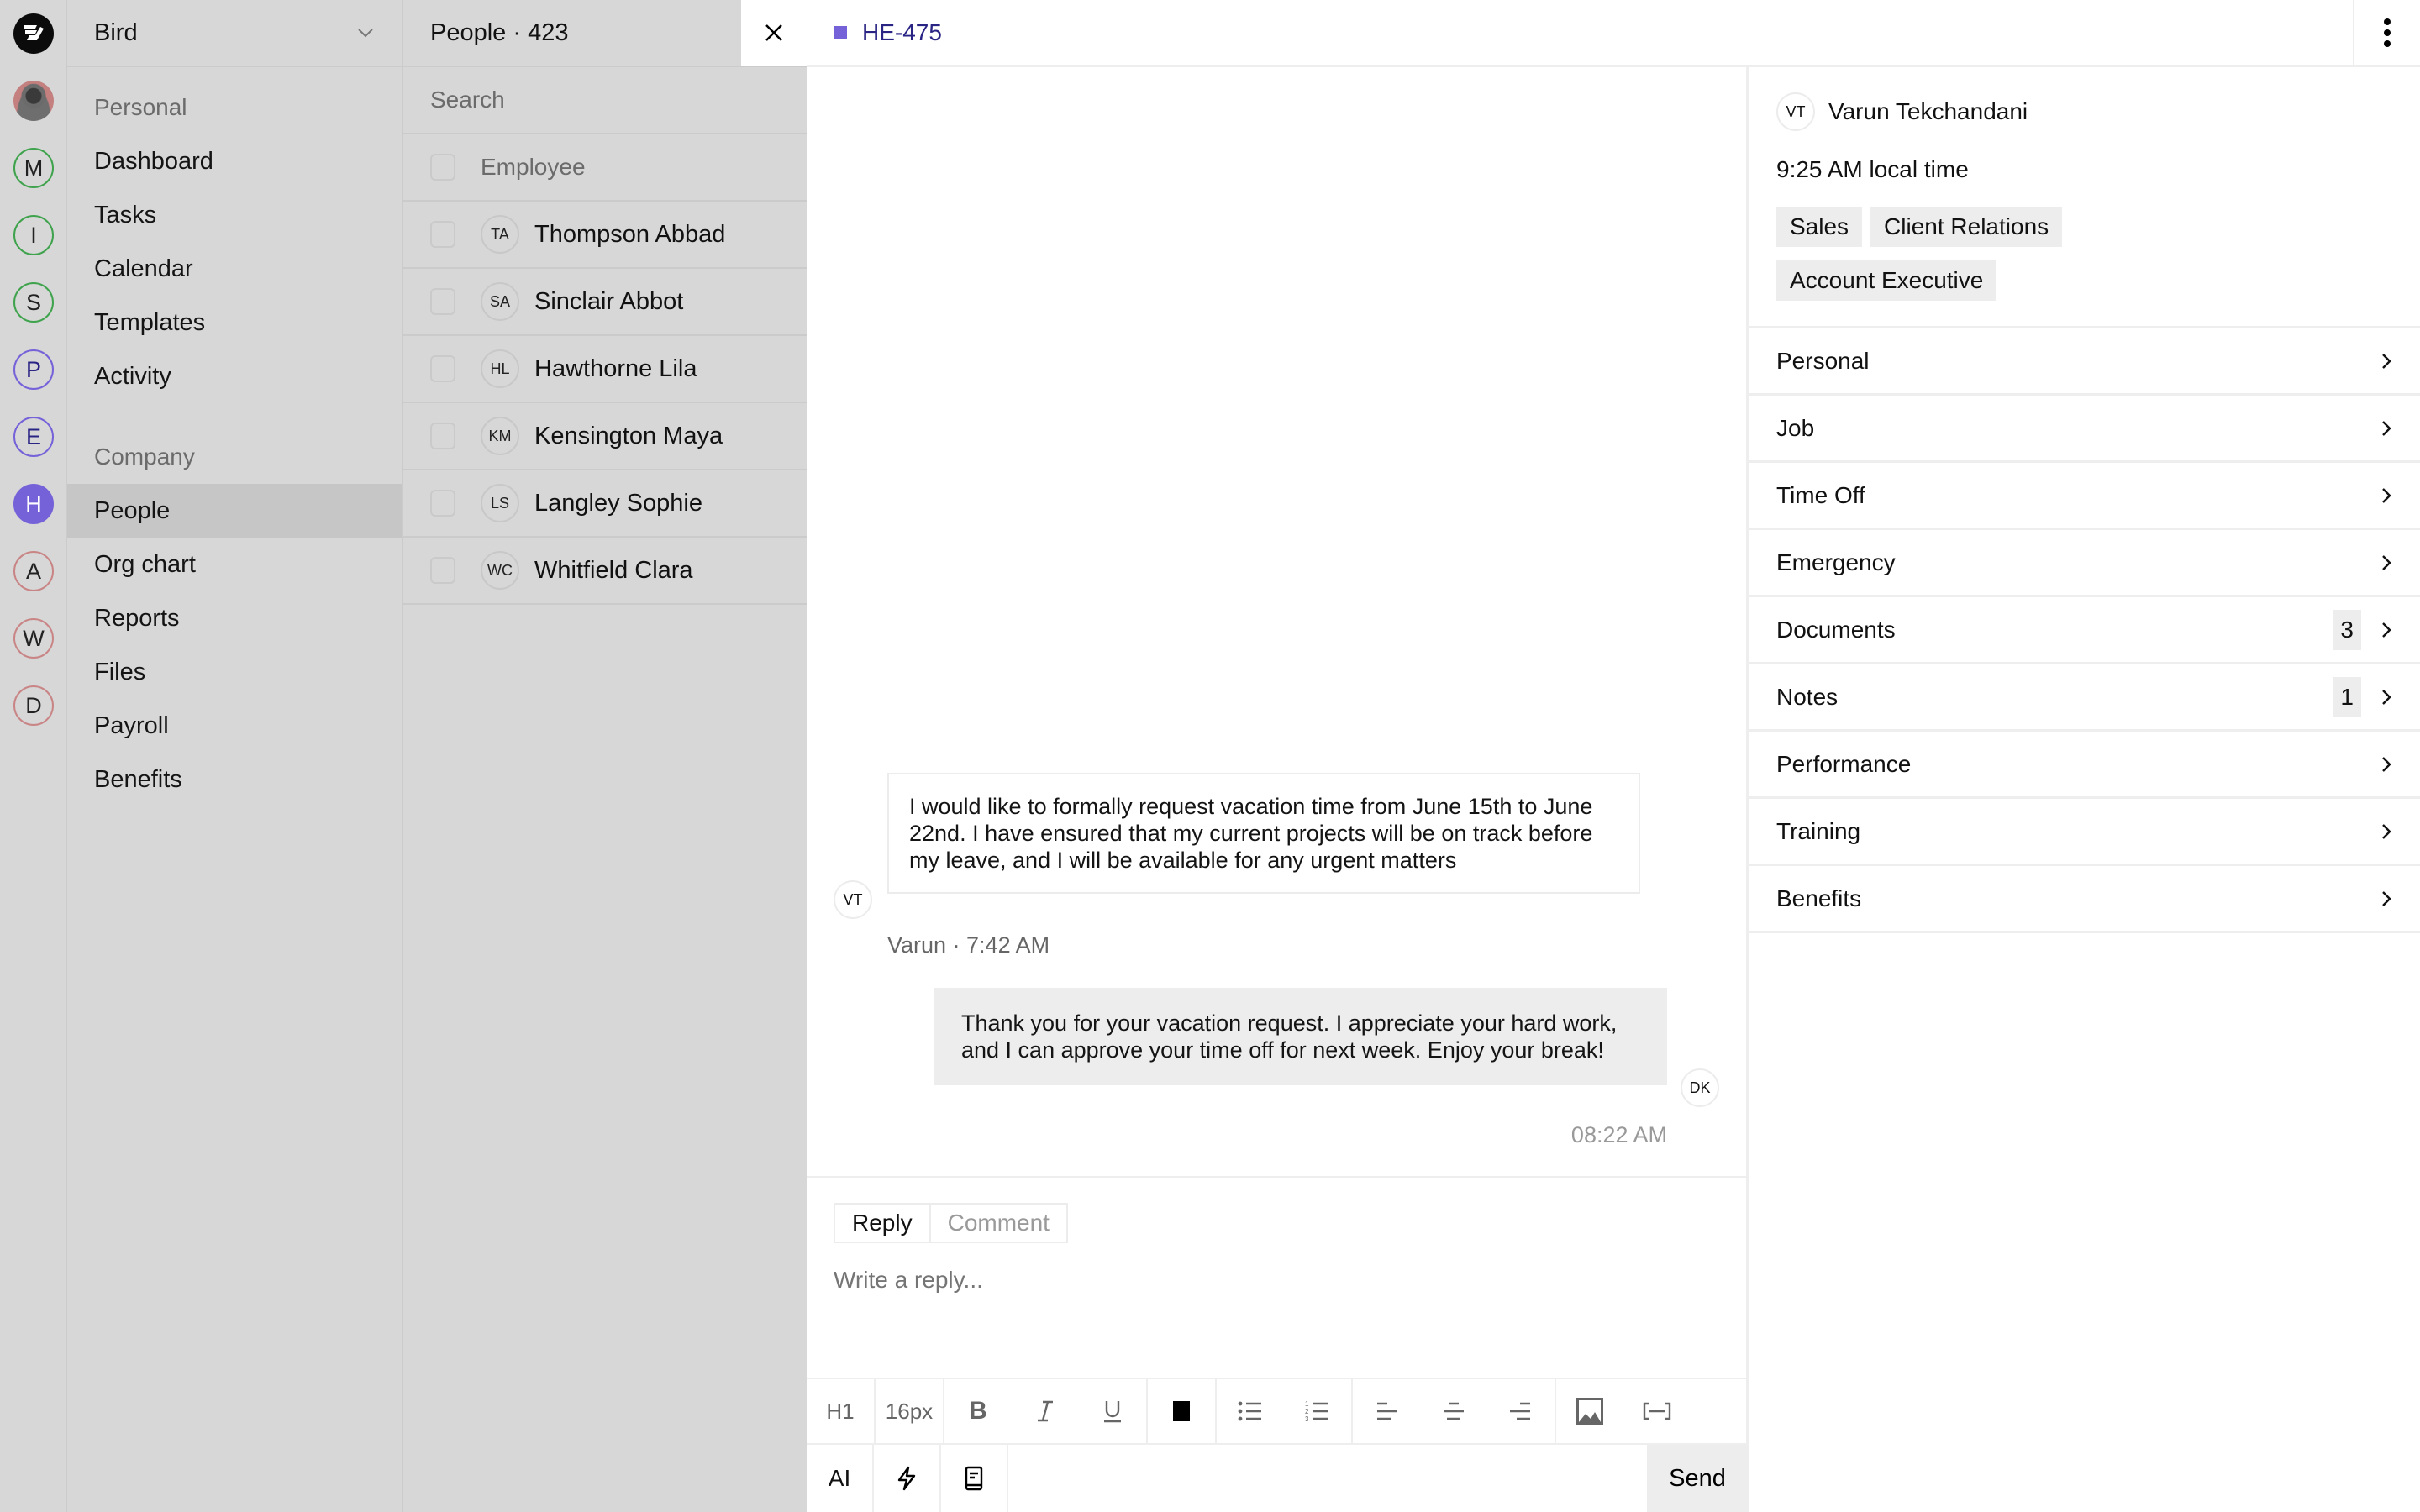 The width and height of the screenshot is (2420, 1512). What do you see at coordinates (874, 32) in the screenshot?
I see `ticket-id: HE-475` at bounding box center [874, 32].